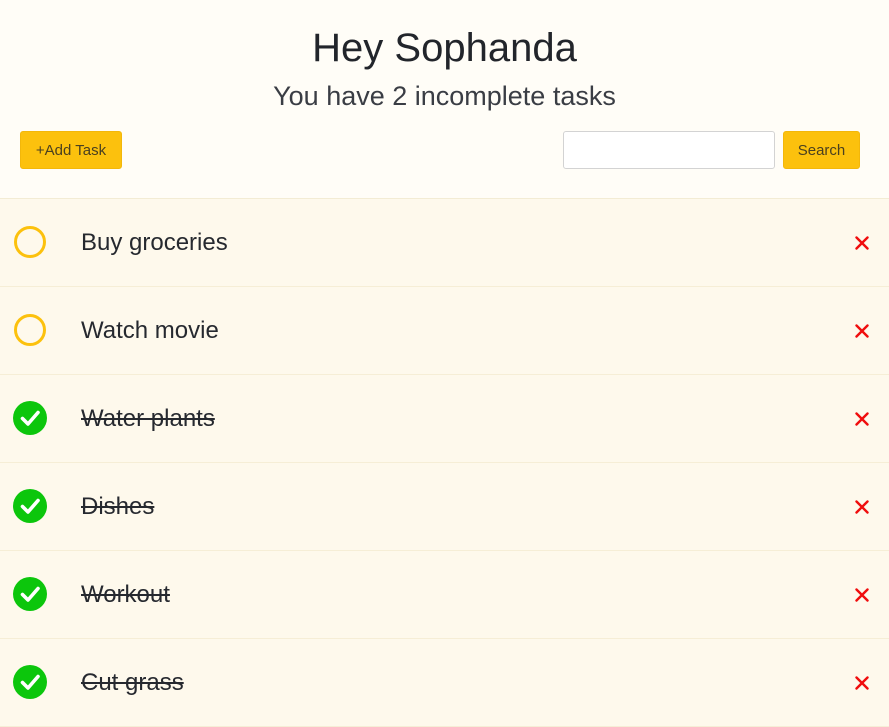  I want to click on page-title: Hey Sophanda, so click(444, 48).